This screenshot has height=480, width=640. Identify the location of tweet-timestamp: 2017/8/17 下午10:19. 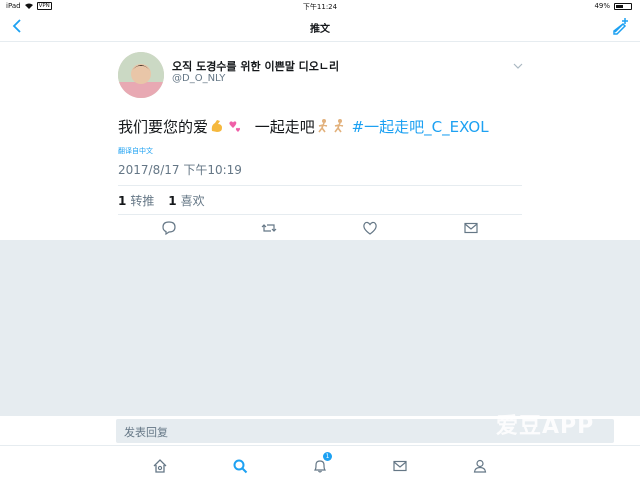
(180, 170).